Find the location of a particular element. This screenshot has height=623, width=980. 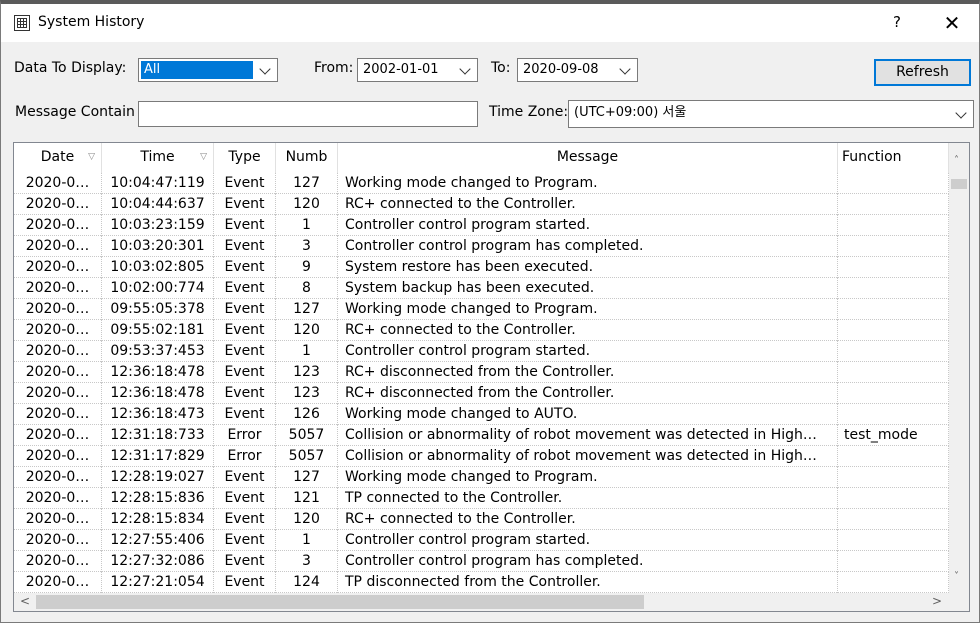

vertical-scroll-thumb is located at coordinates (959, 184).